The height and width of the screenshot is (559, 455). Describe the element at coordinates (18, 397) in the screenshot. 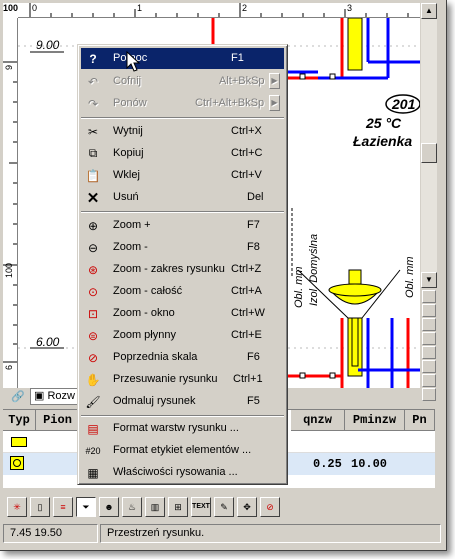

I see `sheet-tab-icon: 🔗` at that location.